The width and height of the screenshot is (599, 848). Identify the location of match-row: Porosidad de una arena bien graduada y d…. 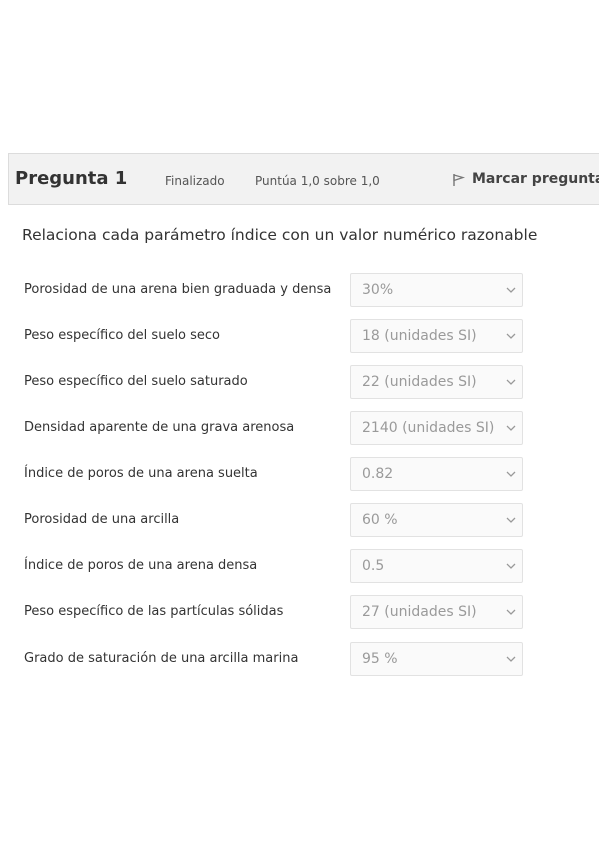
(299, 290).